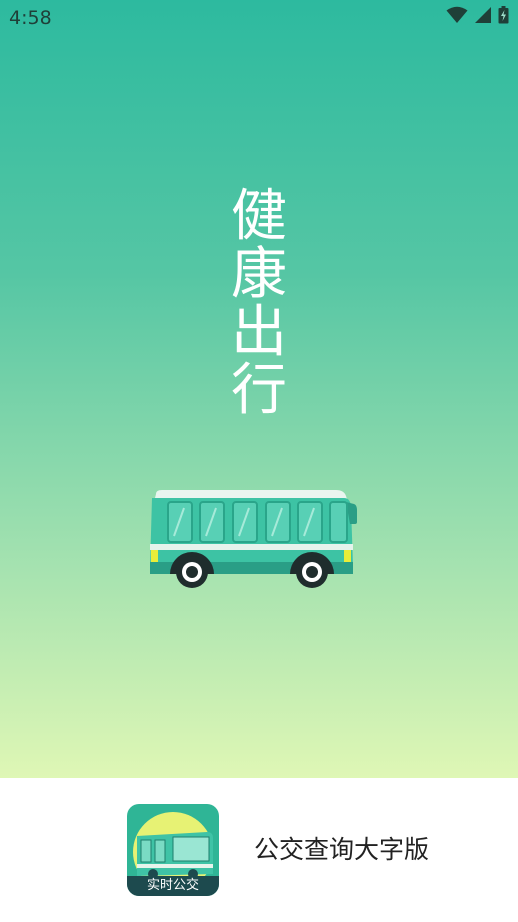 The width and height of the screenshot is (518, 922). I want to click on status-icons, so click(477, 17).